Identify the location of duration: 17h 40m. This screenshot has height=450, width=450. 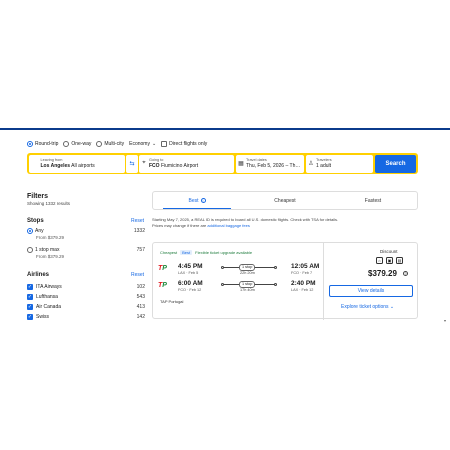
(247, 290).